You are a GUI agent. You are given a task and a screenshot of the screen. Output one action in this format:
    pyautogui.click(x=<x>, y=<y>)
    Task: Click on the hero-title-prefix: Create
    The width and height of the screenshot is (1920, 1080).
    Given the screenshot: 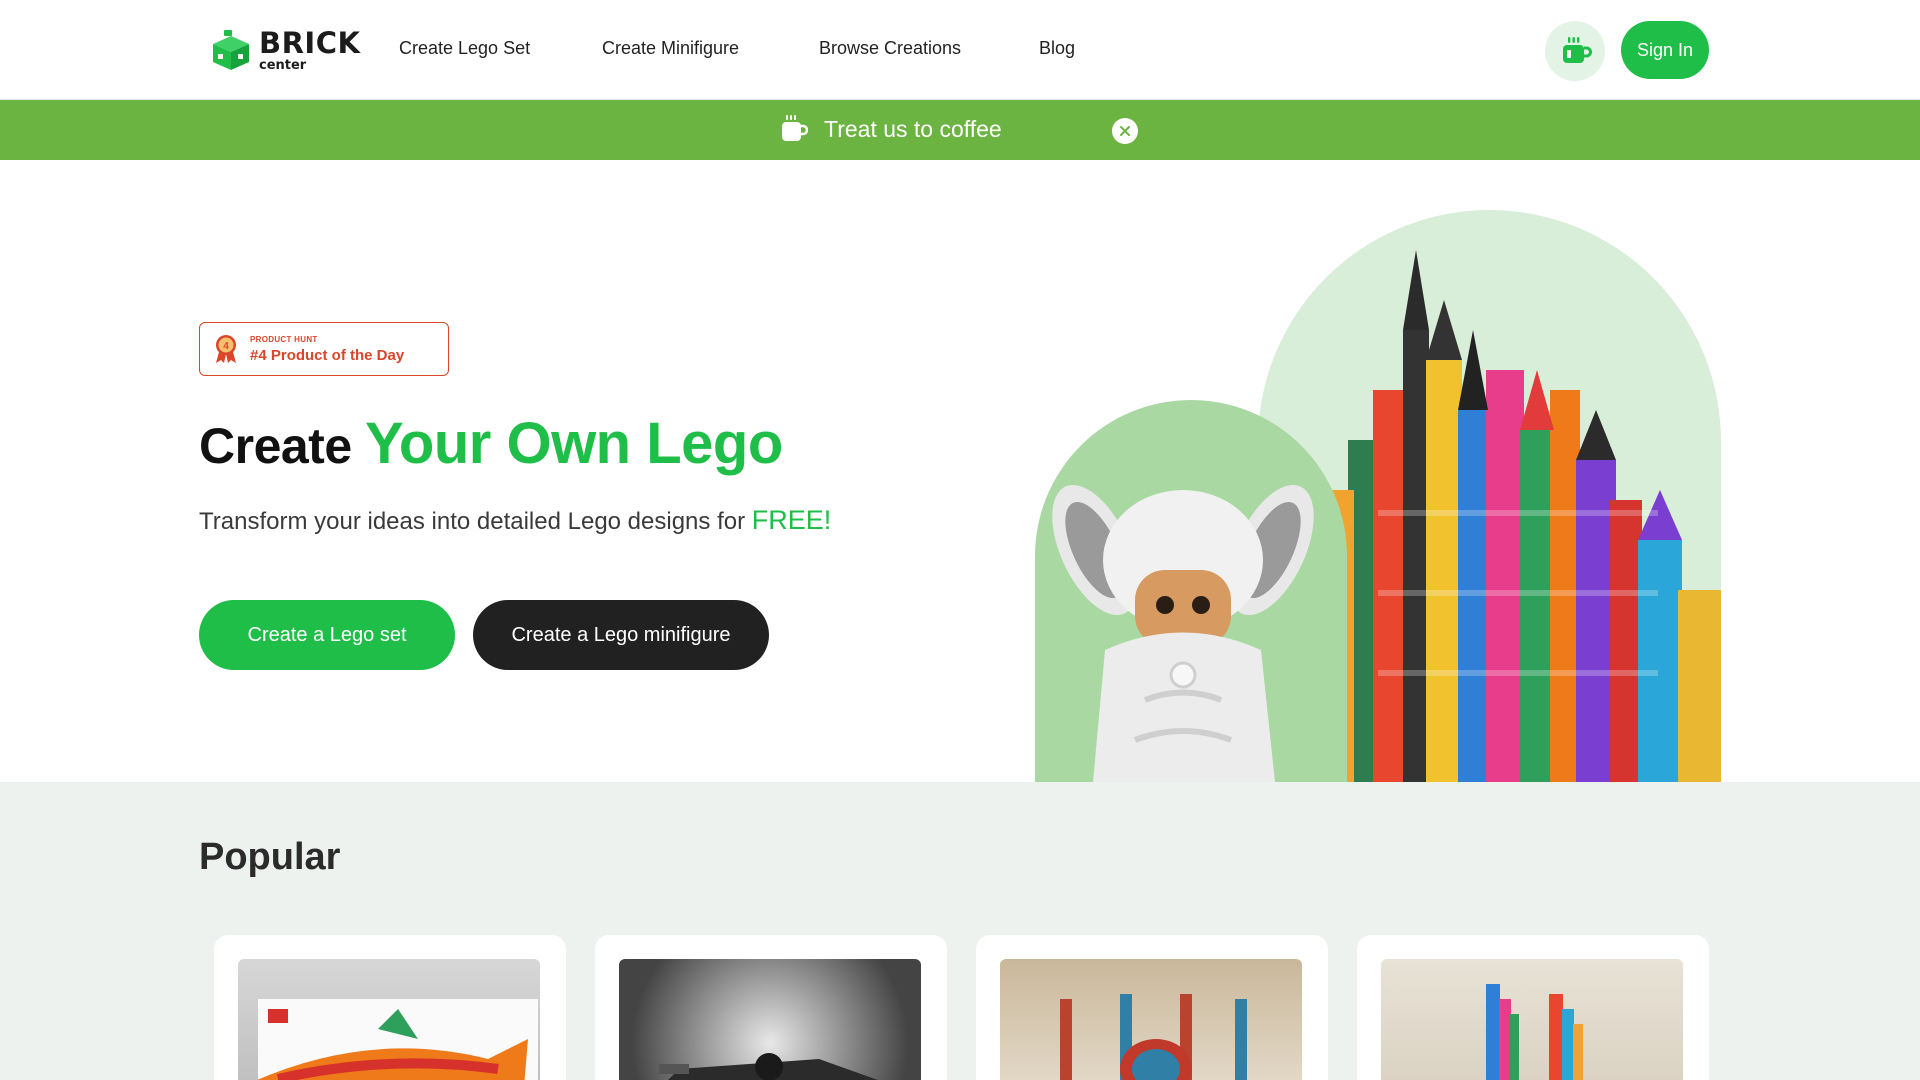 What is the action you would take?
    pyautogui.click(x=282, y=446)
    